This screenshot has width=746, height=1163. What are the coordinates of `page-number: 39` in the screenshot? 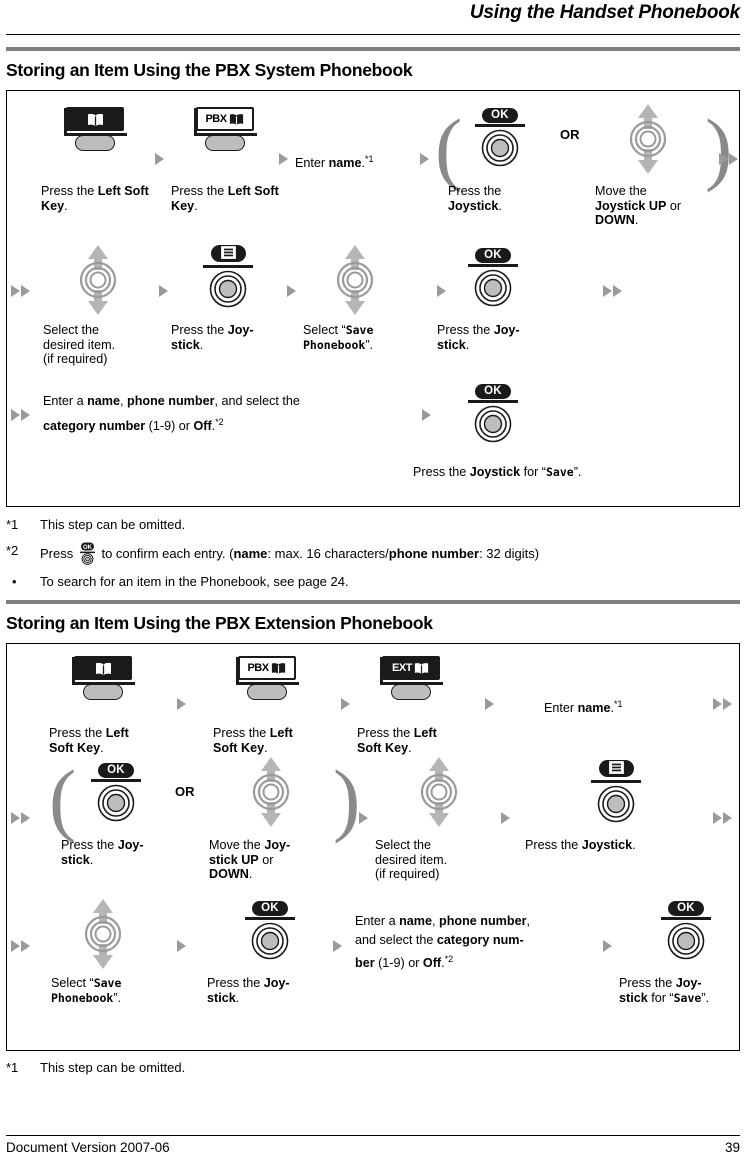 It's located at (732, 1147).